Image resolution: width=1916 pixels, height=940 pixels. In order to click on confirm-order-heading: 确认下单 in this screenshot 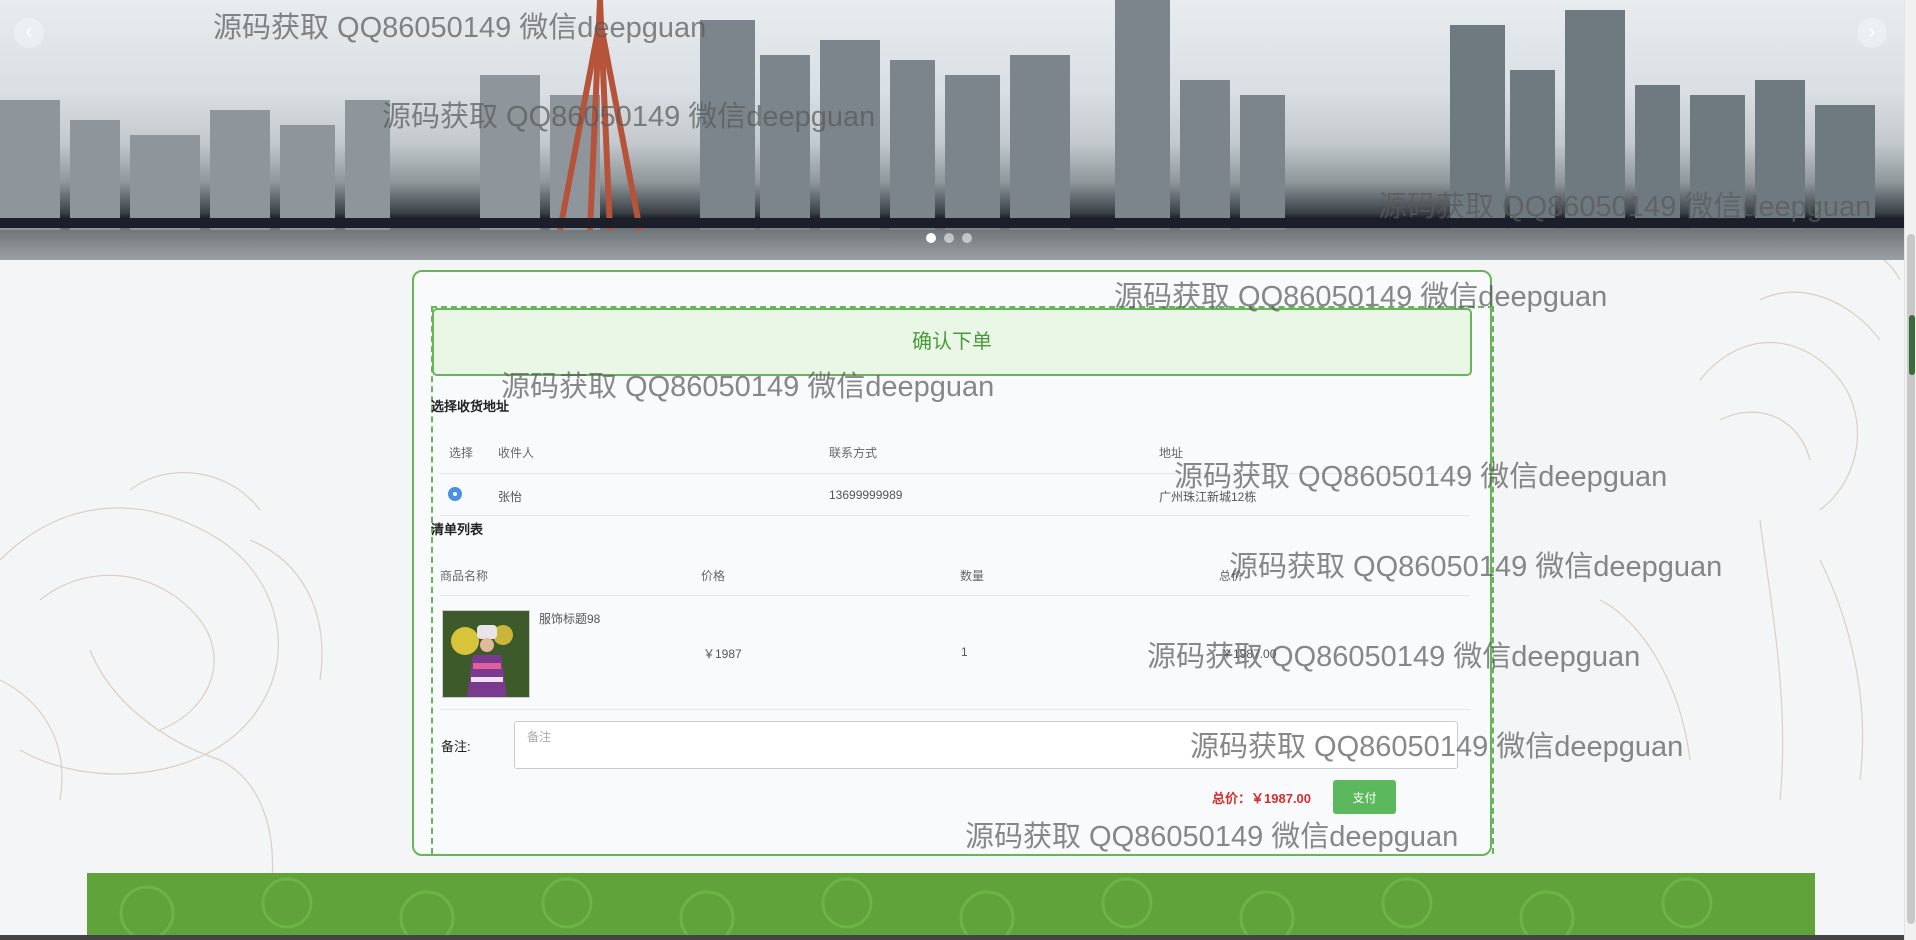, I will do `click(952, 342)`.